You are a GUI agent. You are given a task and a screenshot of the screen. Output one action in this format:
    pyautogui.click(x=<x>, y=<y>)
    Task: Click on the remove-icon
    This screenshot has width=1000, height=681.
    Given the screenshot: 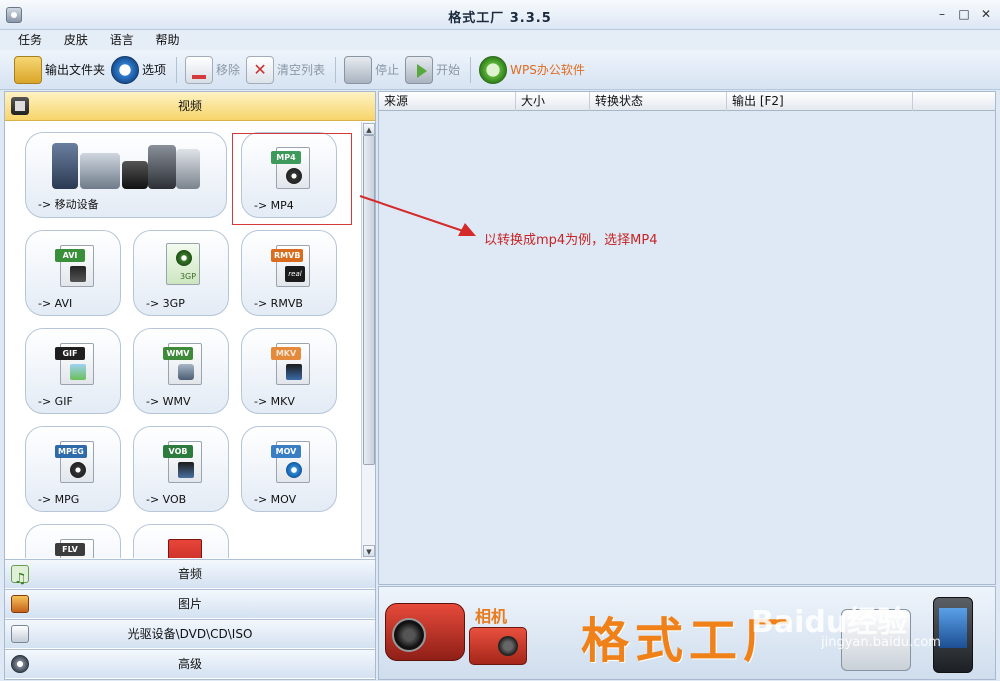 What is the action you would take?
    pyautogui.click(x=199, y=69)
    